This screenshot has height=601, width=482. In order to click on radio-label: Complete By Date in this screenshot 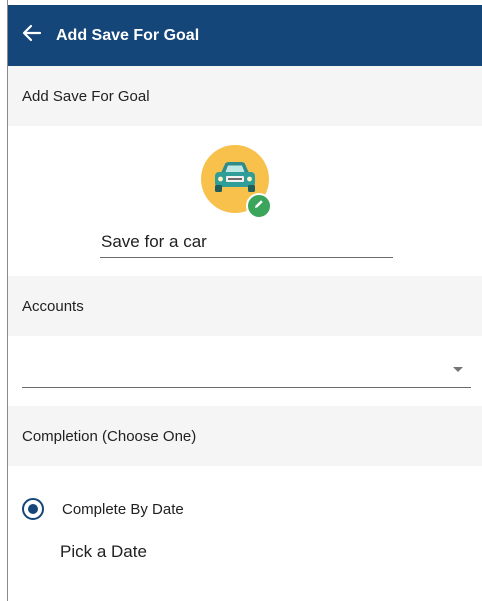, I will do `click(123, 509)`.